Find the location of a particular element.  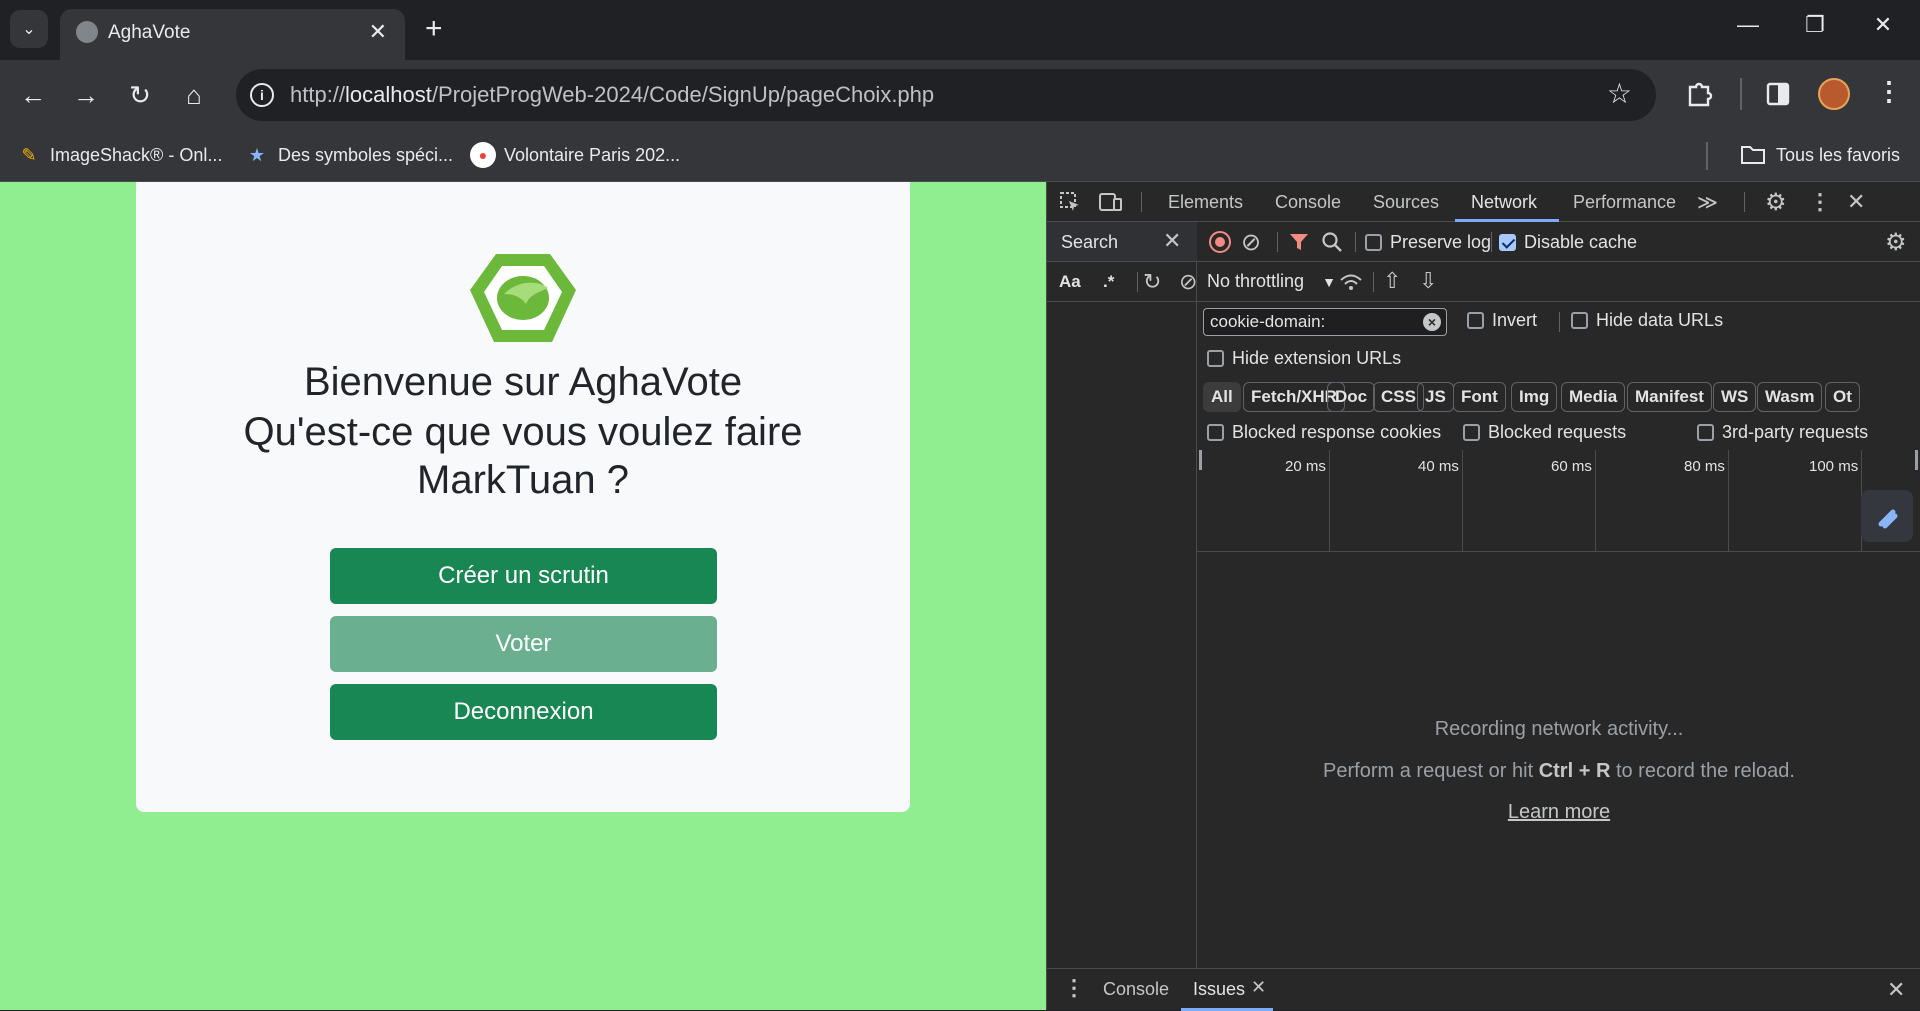

refresh-search-icon: ↻ is located at coordinates (1152, 282).